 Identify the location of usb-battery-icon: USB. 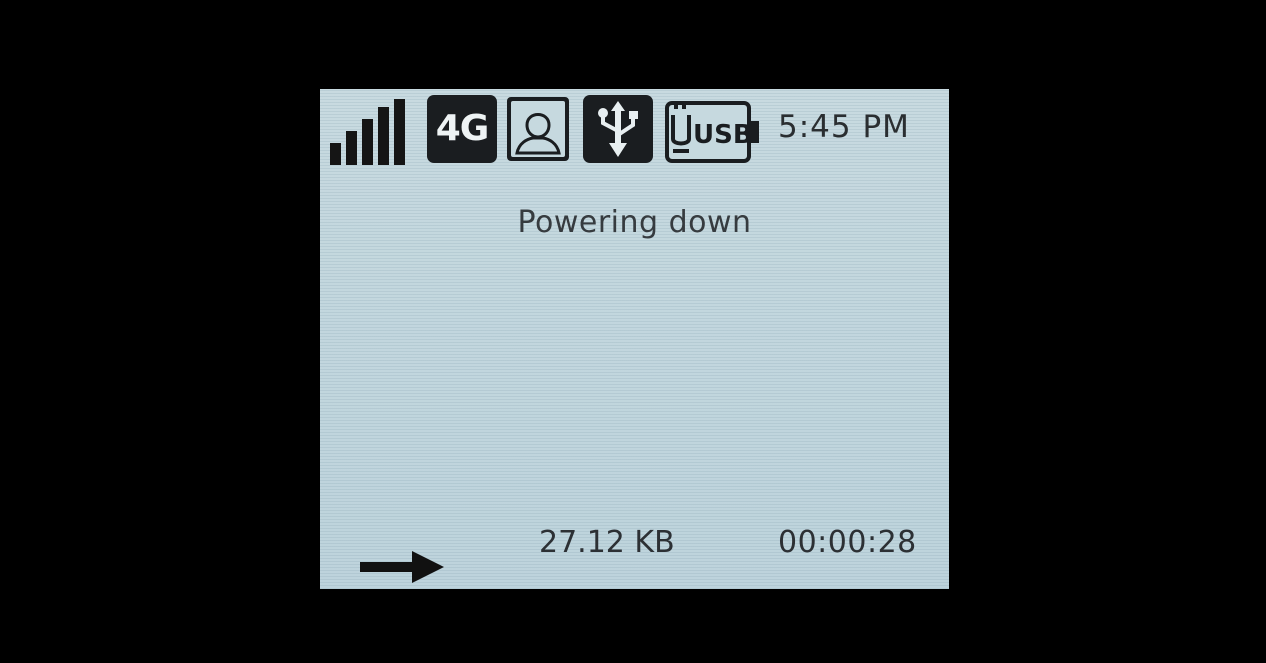
(713, 132).